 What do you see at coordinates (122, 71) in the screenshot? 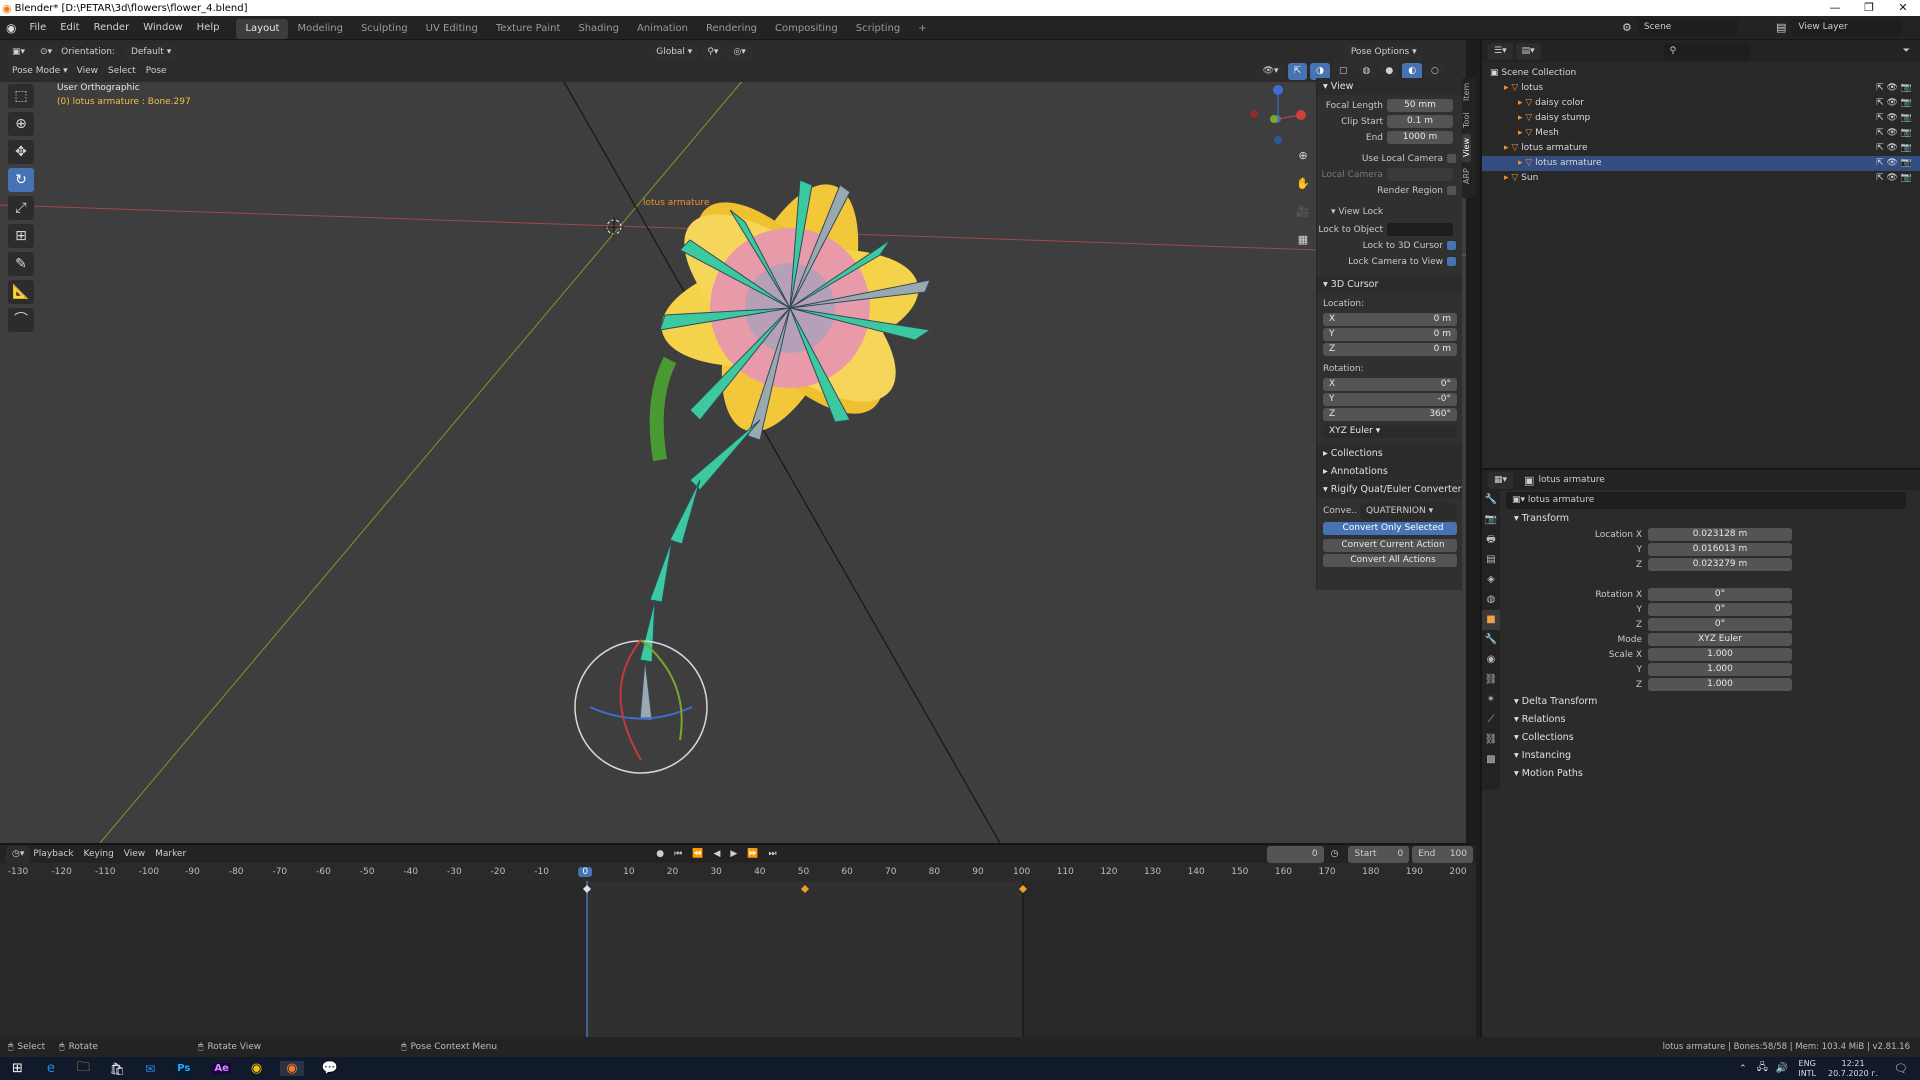
I see `menu-select: Select` at bounding box center [122, 71].